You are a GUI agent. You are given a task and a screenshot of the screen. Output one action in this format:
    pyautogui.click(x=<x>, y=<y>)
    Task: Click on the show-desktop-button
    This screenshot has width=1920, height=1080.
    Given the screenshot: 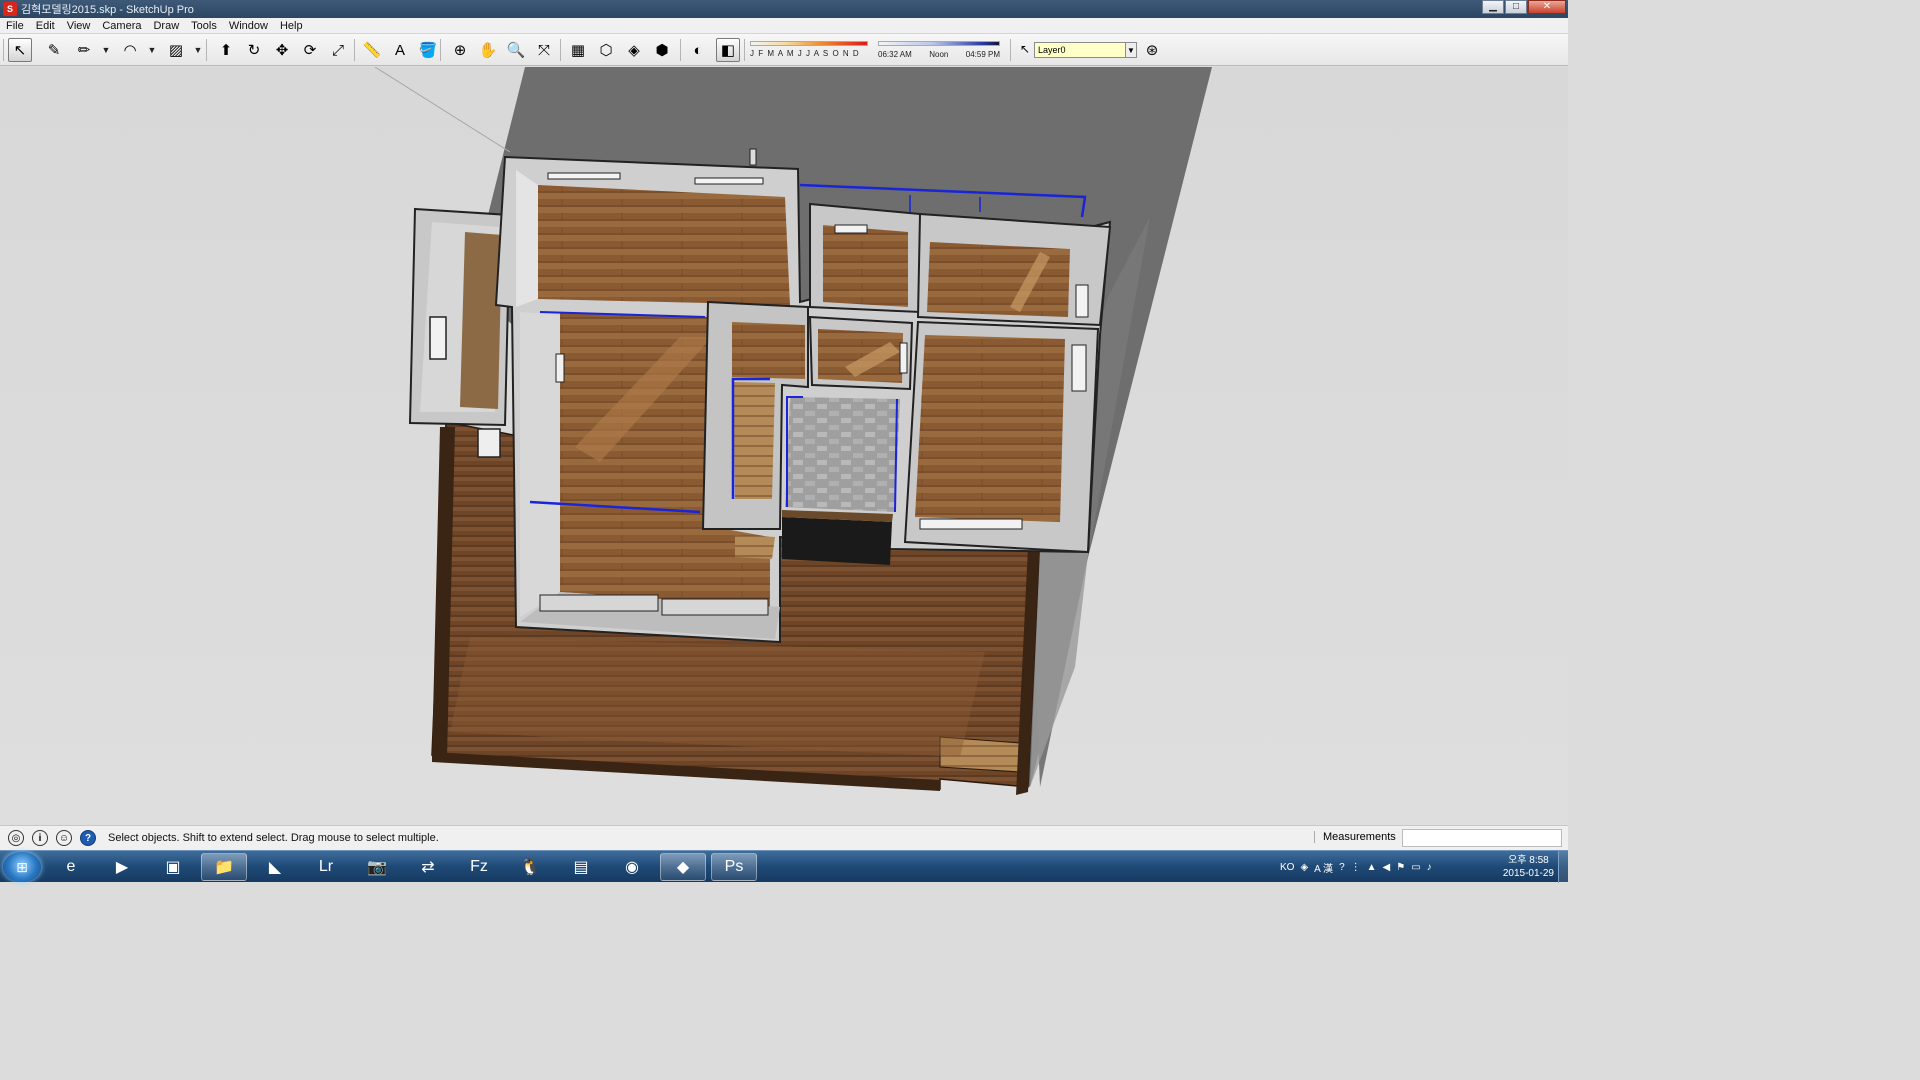 What is the action you would take?
    pyautogui.click(x=1563, y=867)
    